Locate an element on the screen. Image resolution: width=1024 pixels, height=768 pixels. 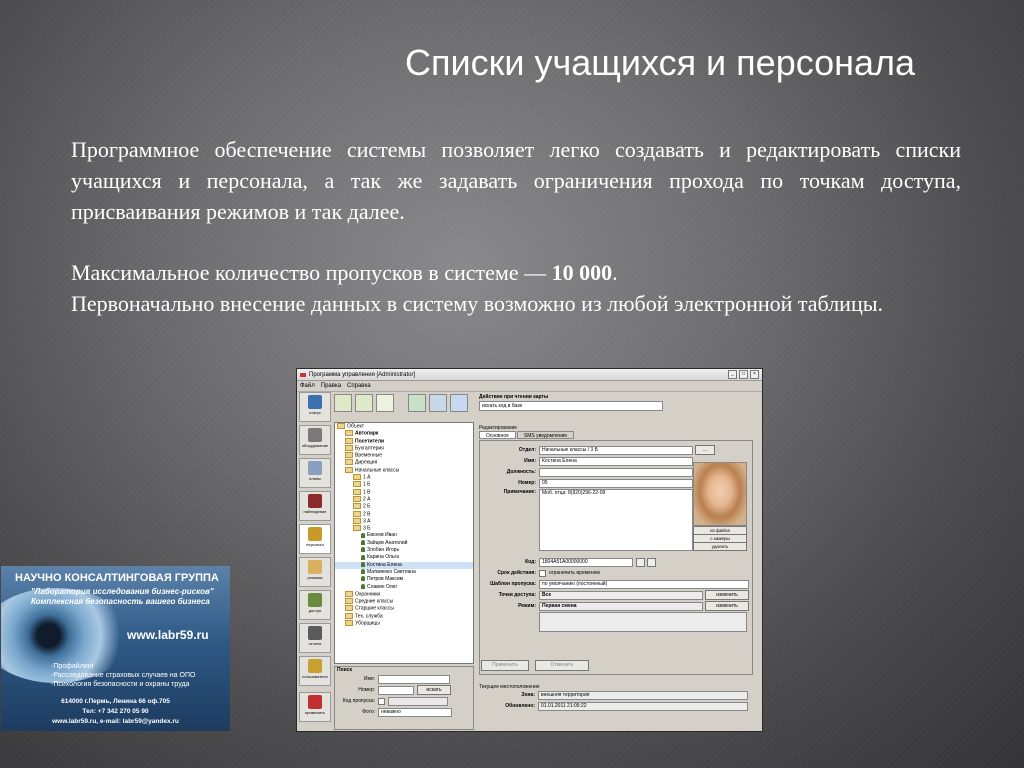
tree-folder-item: 3 А is located at coordinates (404, 521).